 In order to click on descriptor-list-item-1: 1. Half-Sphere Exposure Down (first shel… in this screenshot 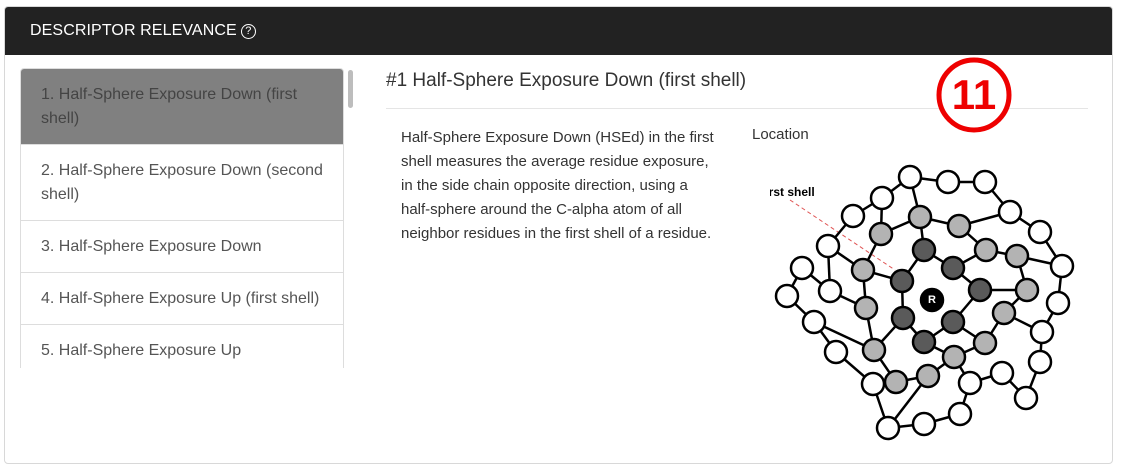, I will do `click(182, 106)`.